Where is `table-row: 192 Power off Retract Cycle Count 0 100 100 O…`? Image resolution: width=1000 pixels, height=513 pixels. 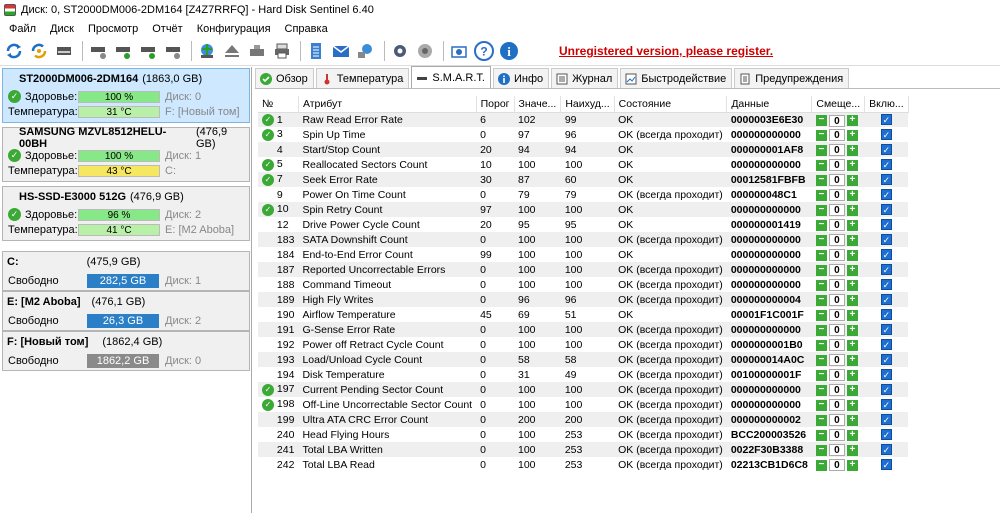 table-row: 192 Power off Retract Cycle Count 0 100 100 O… is located at coordinates (583, 344).